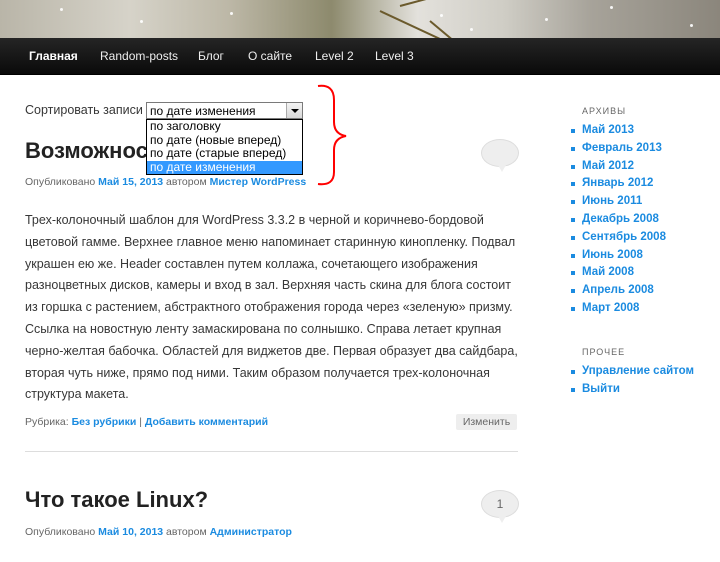  I want to click on archive-link: Апрель 2008, so click(618, 291).